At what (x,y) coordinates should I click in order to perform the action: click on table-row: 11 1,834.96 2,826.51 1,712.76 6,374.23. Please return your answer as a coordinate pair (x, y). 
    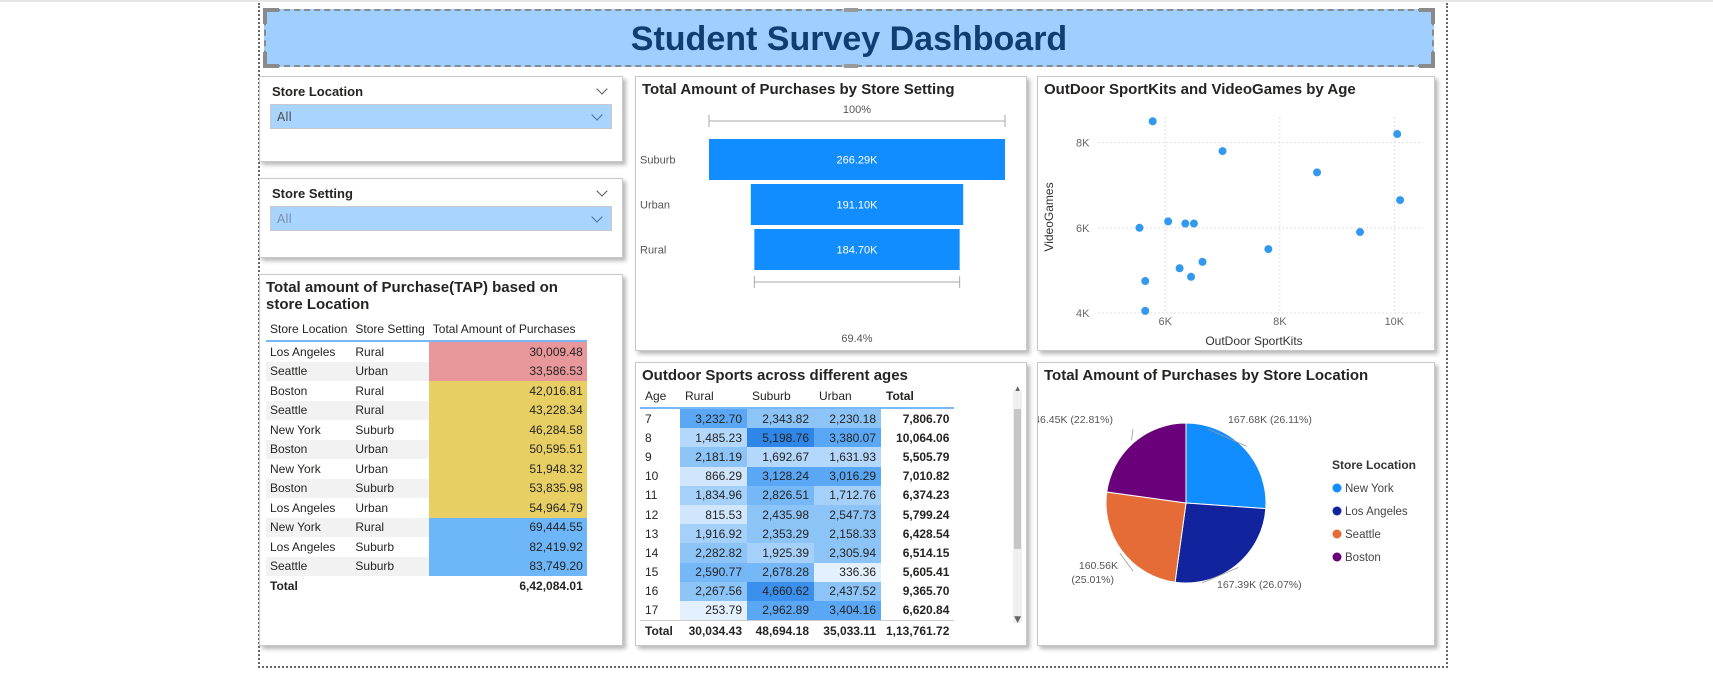
    Looking at the image, I should click on (797, 495).